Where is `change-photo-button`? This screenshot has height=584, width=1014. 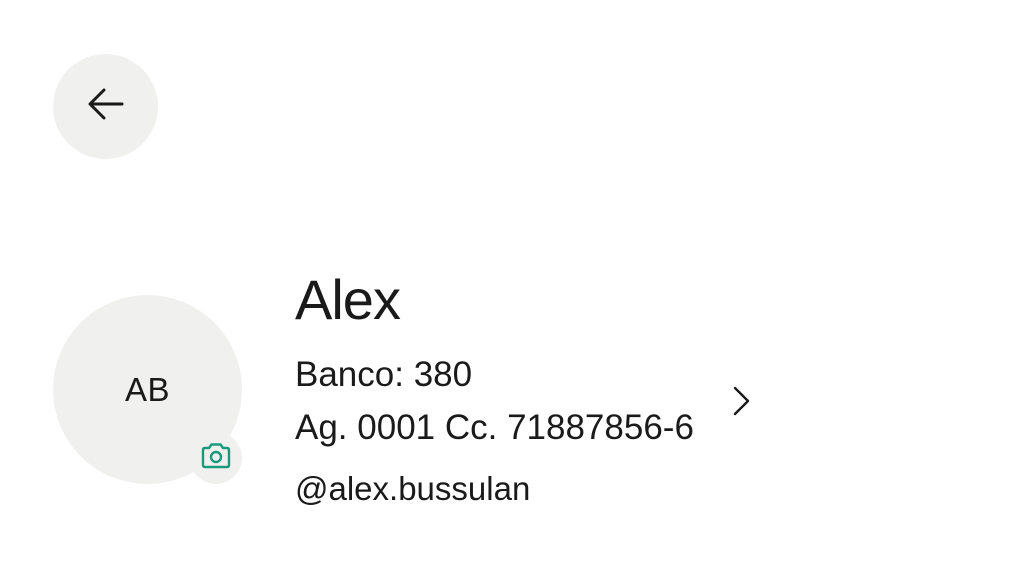
change-photo-button is located at coordinates (216, 458).